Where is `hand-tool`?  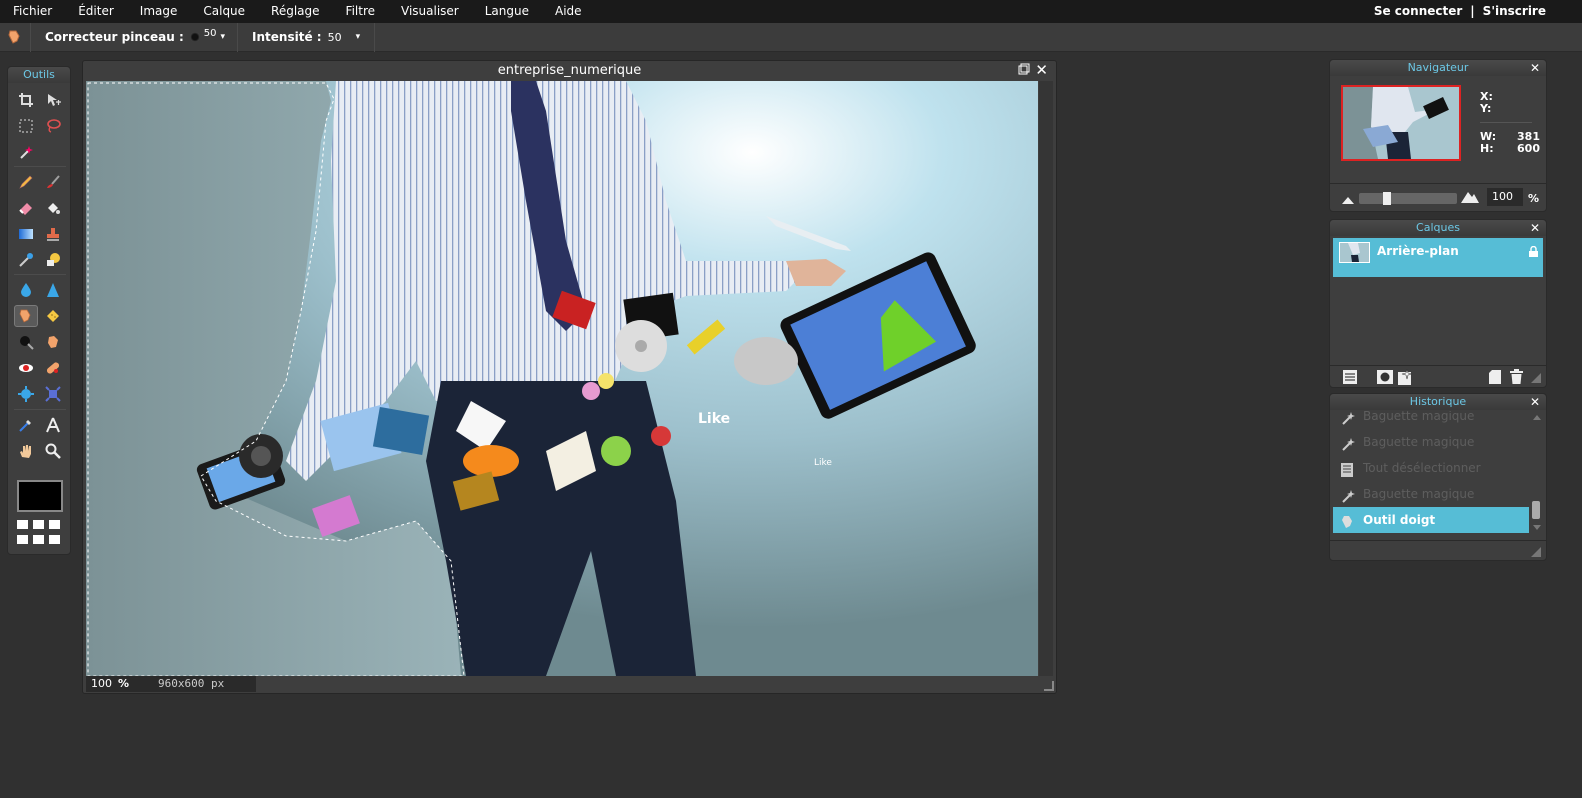 hand-tool is located at coordinates (26, 451).